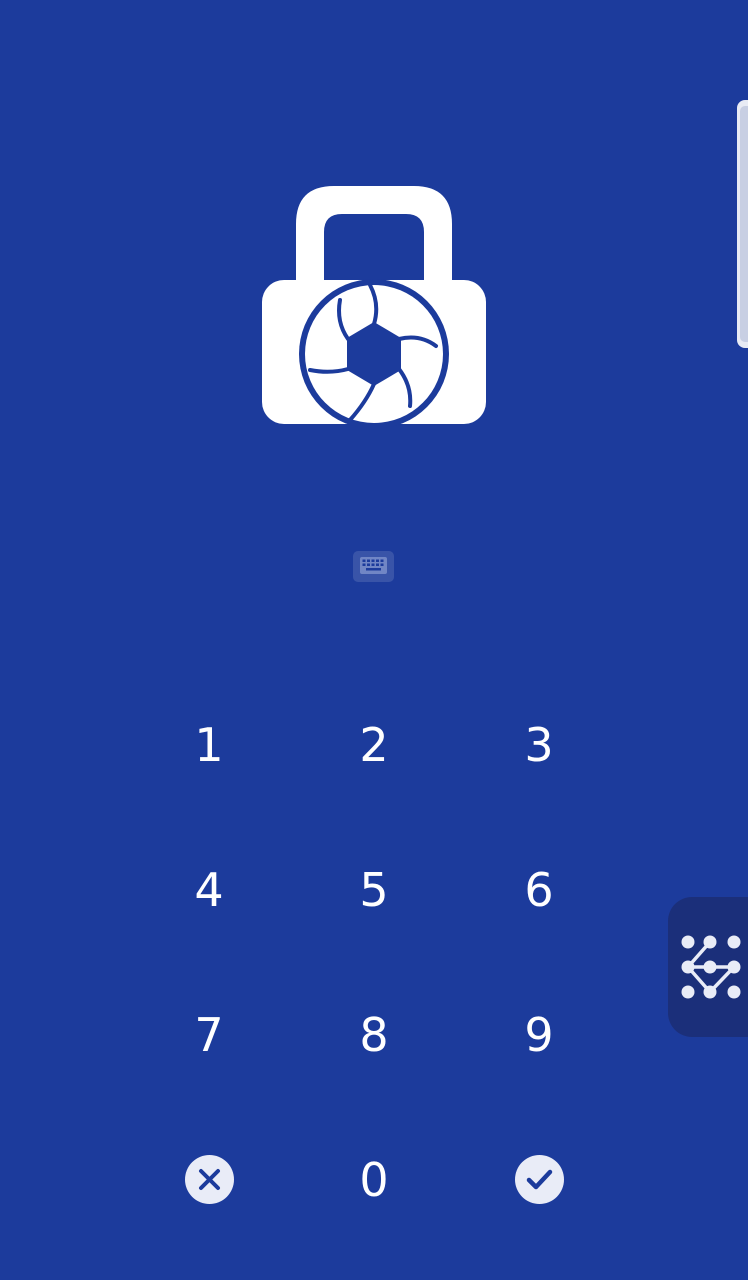 Image resolution: width=748 pixels, height=1280 pixels. I want to click on keyboard-icon, so click(373, 565).